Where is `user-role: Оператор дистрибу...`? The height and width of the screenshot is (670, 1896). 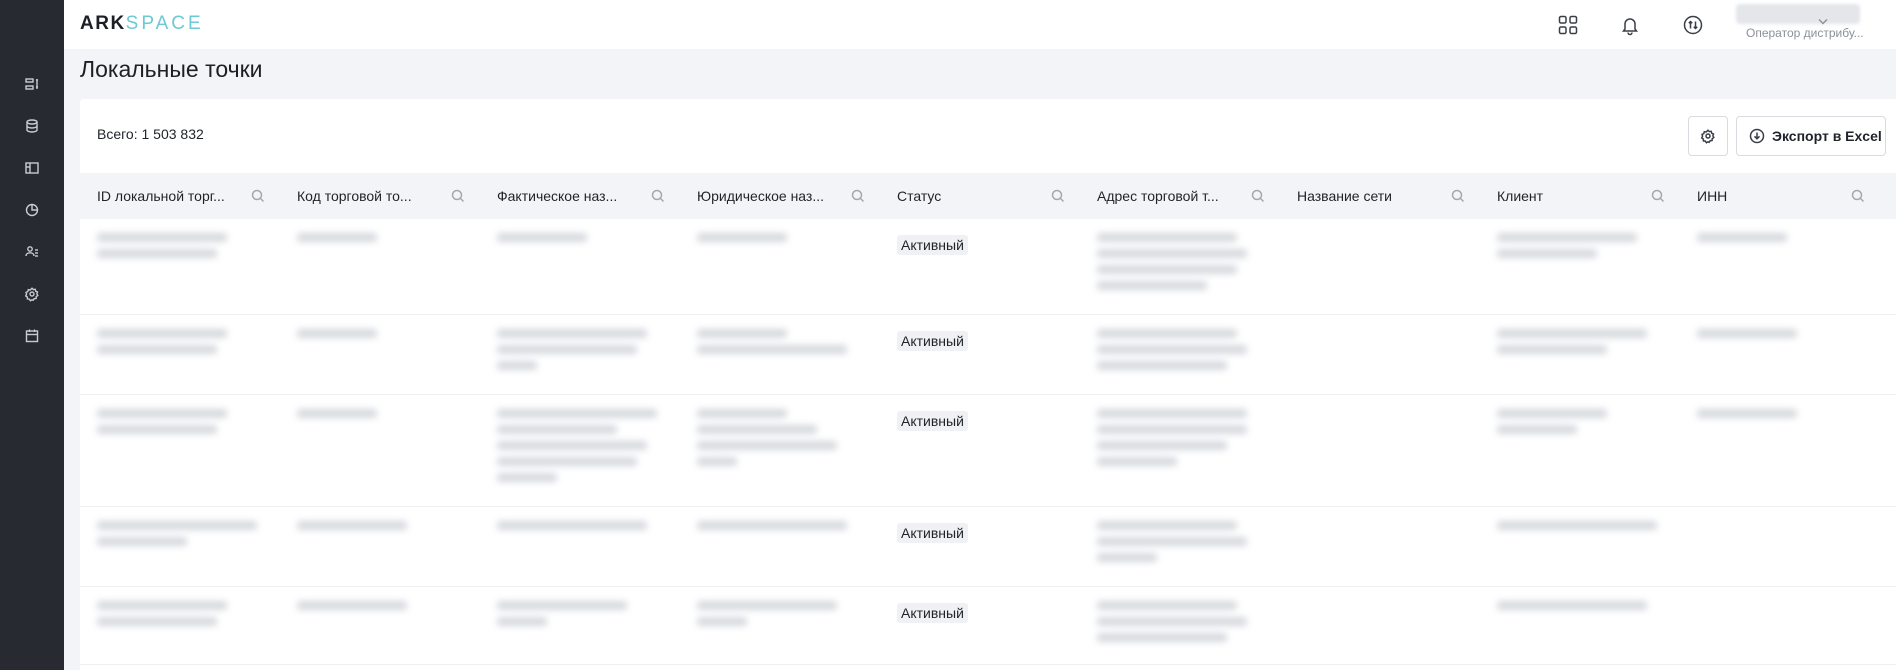
user-role: Оператор дистрибу... is located at coordinates (1805, 33).